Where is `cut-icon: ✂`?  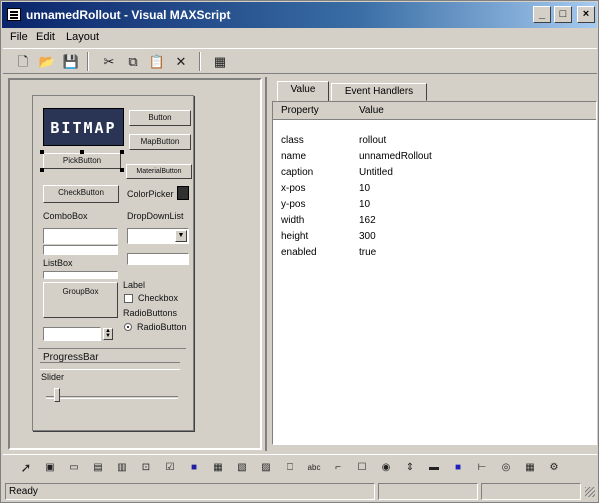
cut-icon: ✂ is located at coordinates (109, 61).